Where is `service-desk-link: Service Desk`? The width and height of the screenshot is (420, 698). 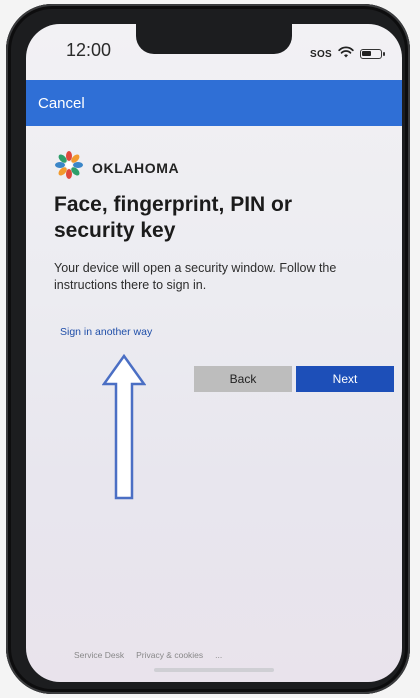
service-desk-link: Service Desk is located at coordinates (99, 655).